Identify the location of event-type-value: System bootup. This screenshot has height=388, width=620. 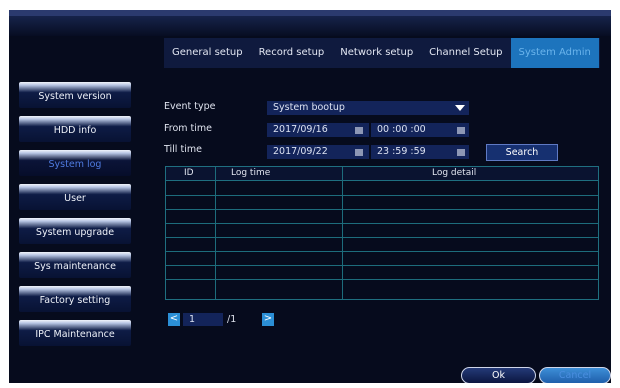
(309, 107).